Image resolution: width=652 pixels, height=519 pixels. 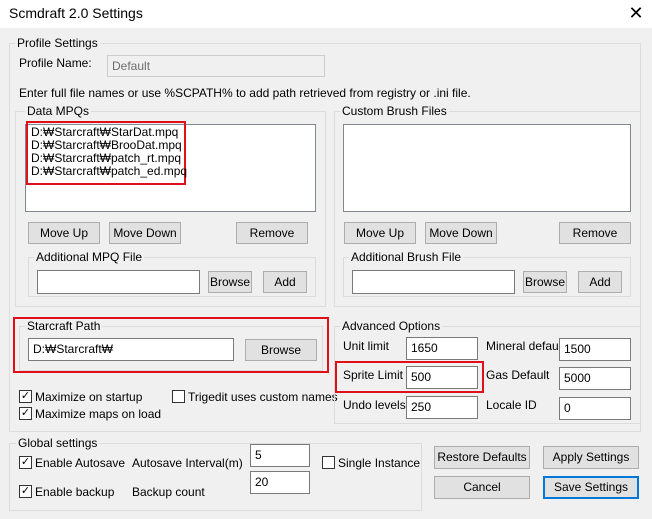 I want to click on maximize-maps-label: Maximize maps on load, so click(x=98, y=414).